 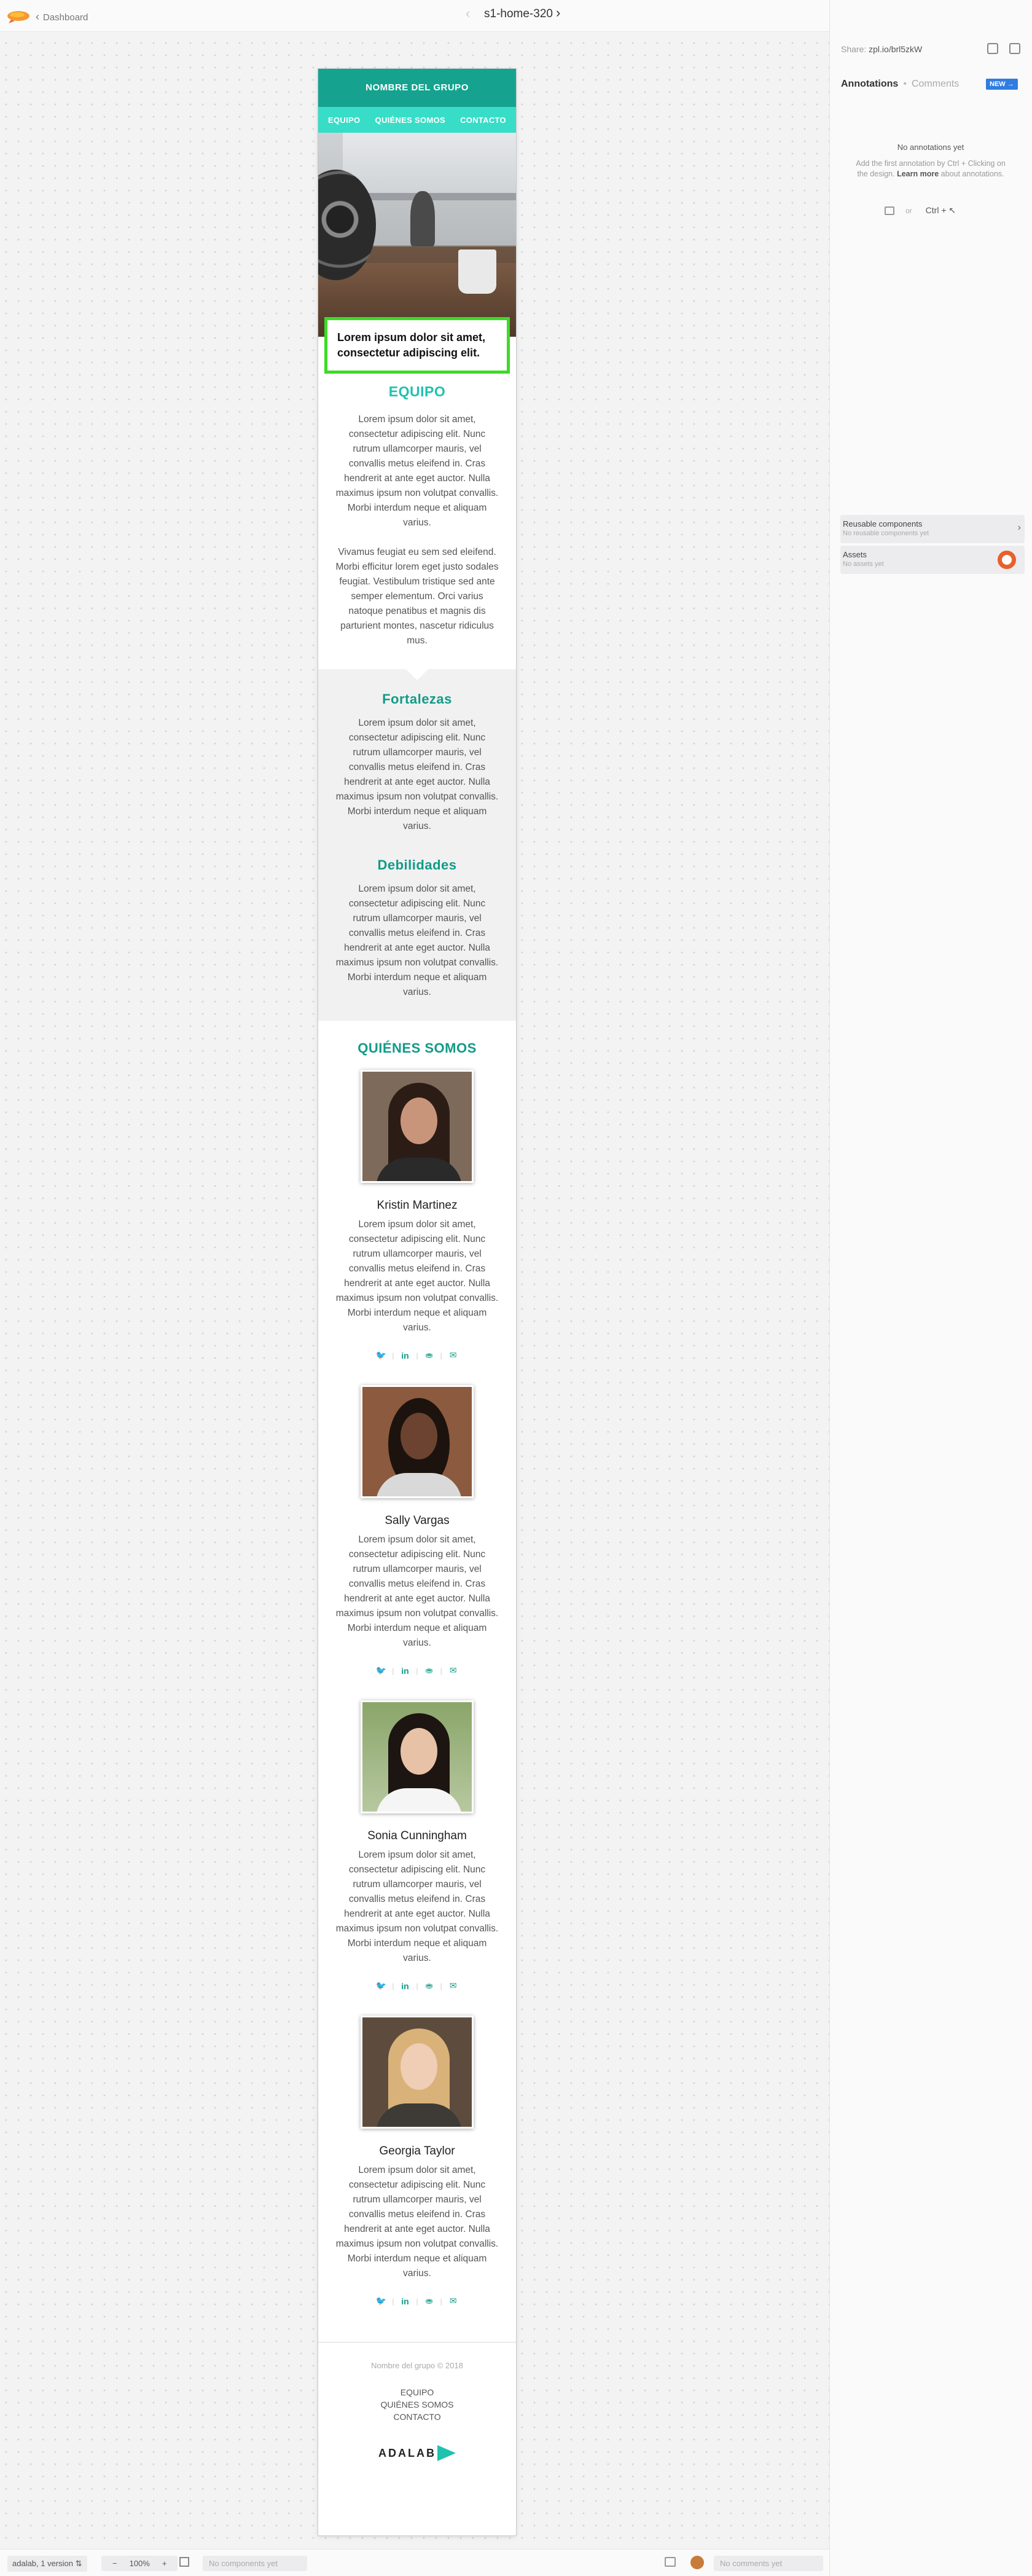 I want to click on components-dropdown: No components yet, so click(x=255, y=2563).